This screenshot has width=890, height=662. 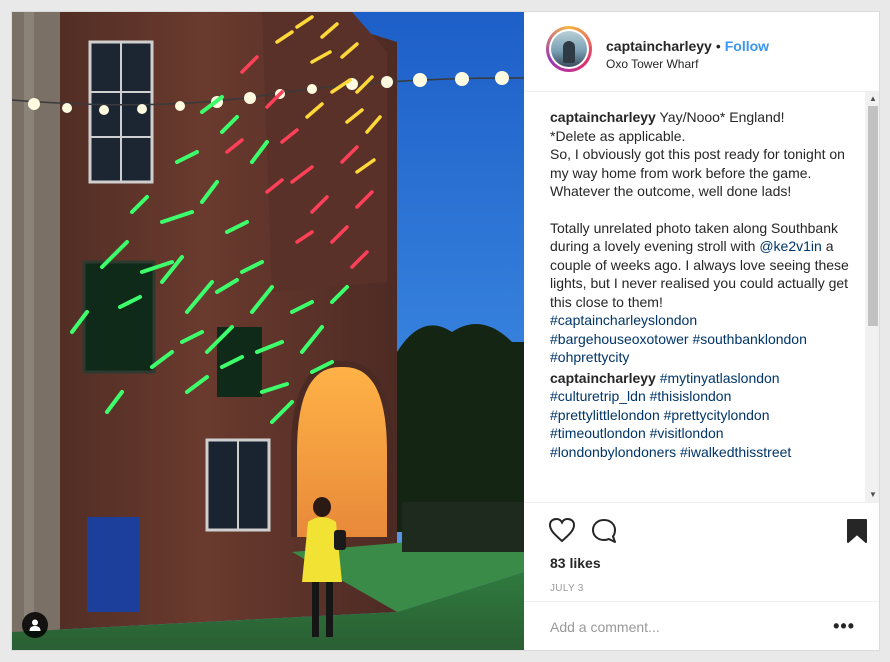 I want to click on more-options-button: •••, so click(x=844, y=626).